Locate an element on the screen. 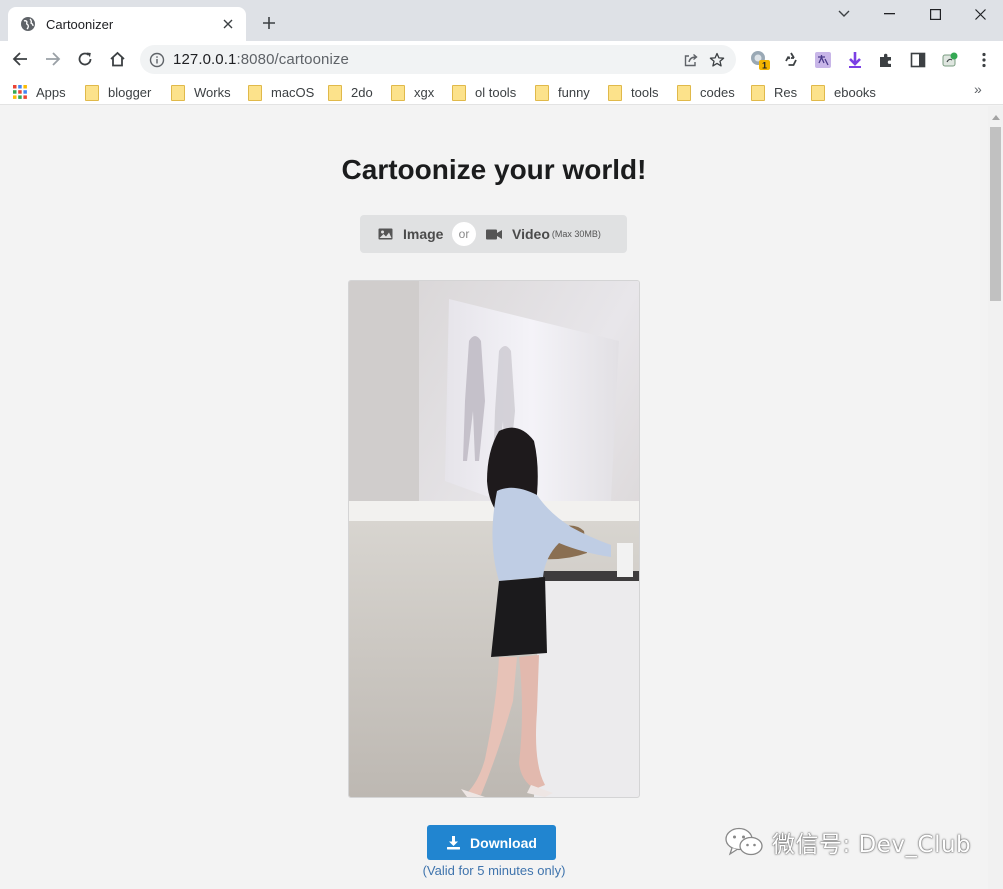 This screenshot has height=889, width=1003. bookmark-codes: codes is located at coordinates (706, 92).